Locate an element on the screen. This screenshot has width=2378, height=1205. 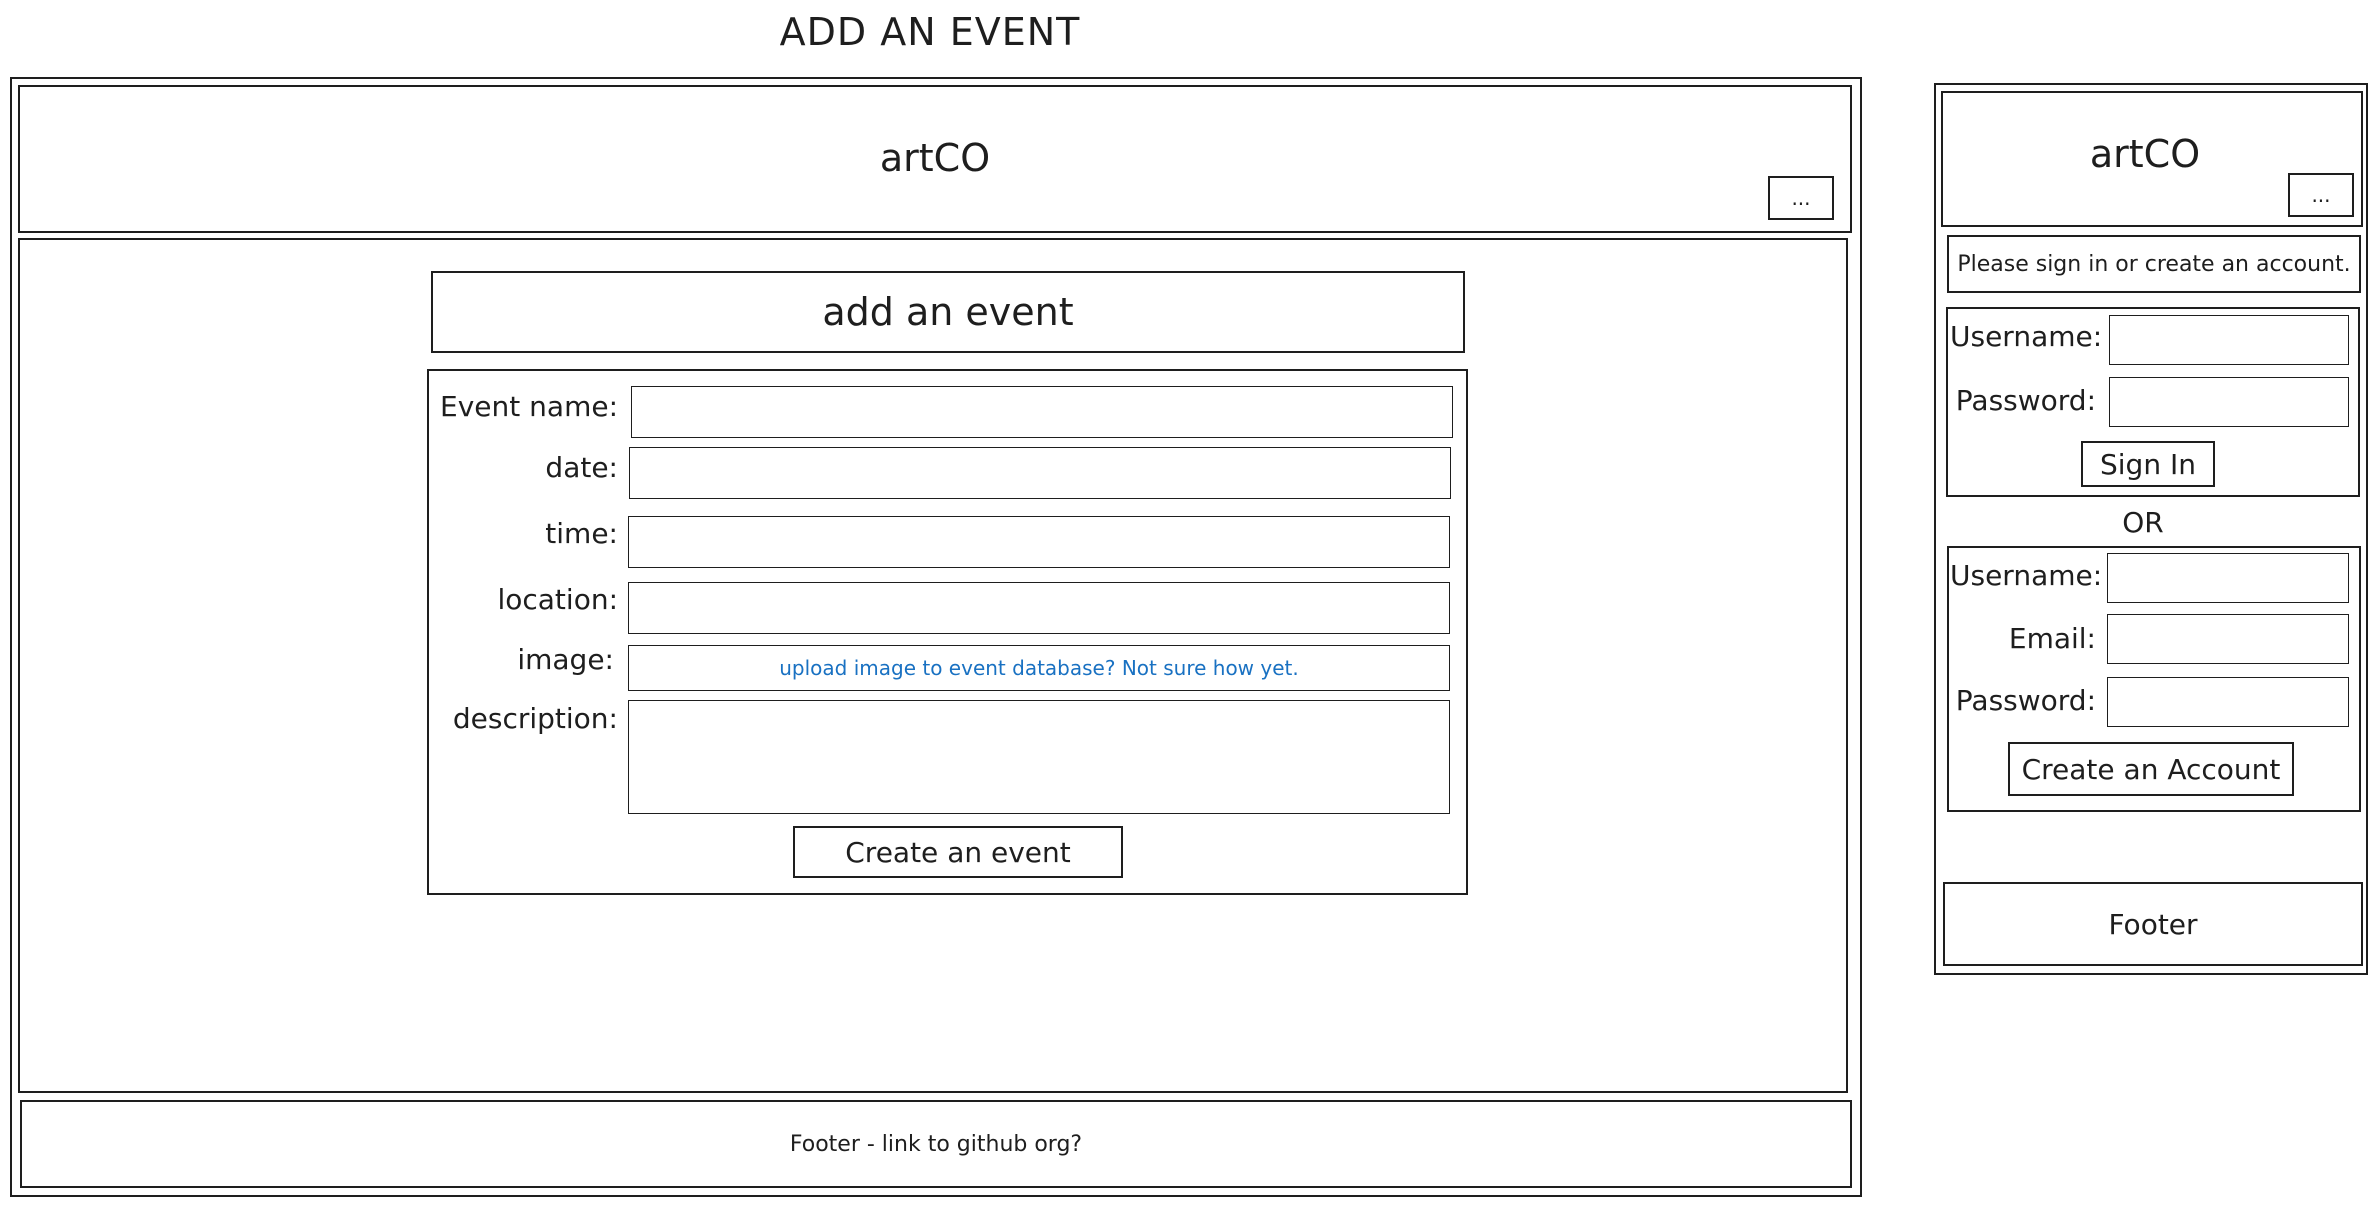
create-account-button: Create an Account is located at coordinates (2151, 769).